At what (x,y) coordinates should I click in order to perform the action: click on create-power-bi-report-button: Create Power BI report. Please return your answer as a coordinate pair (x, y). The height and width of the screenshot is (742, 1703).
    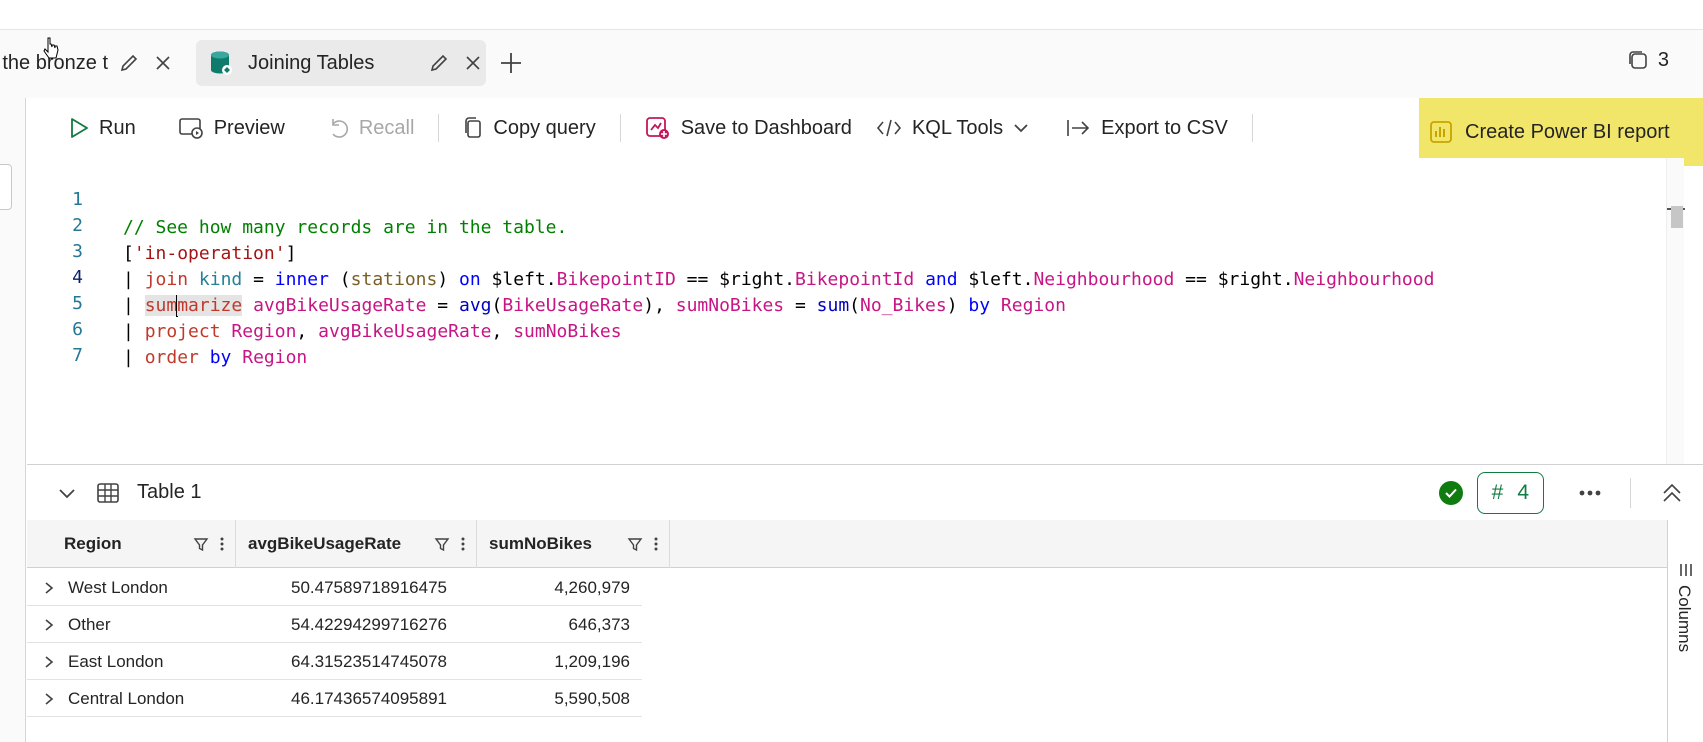
    Looking at the image, I should click on (1561, 132).